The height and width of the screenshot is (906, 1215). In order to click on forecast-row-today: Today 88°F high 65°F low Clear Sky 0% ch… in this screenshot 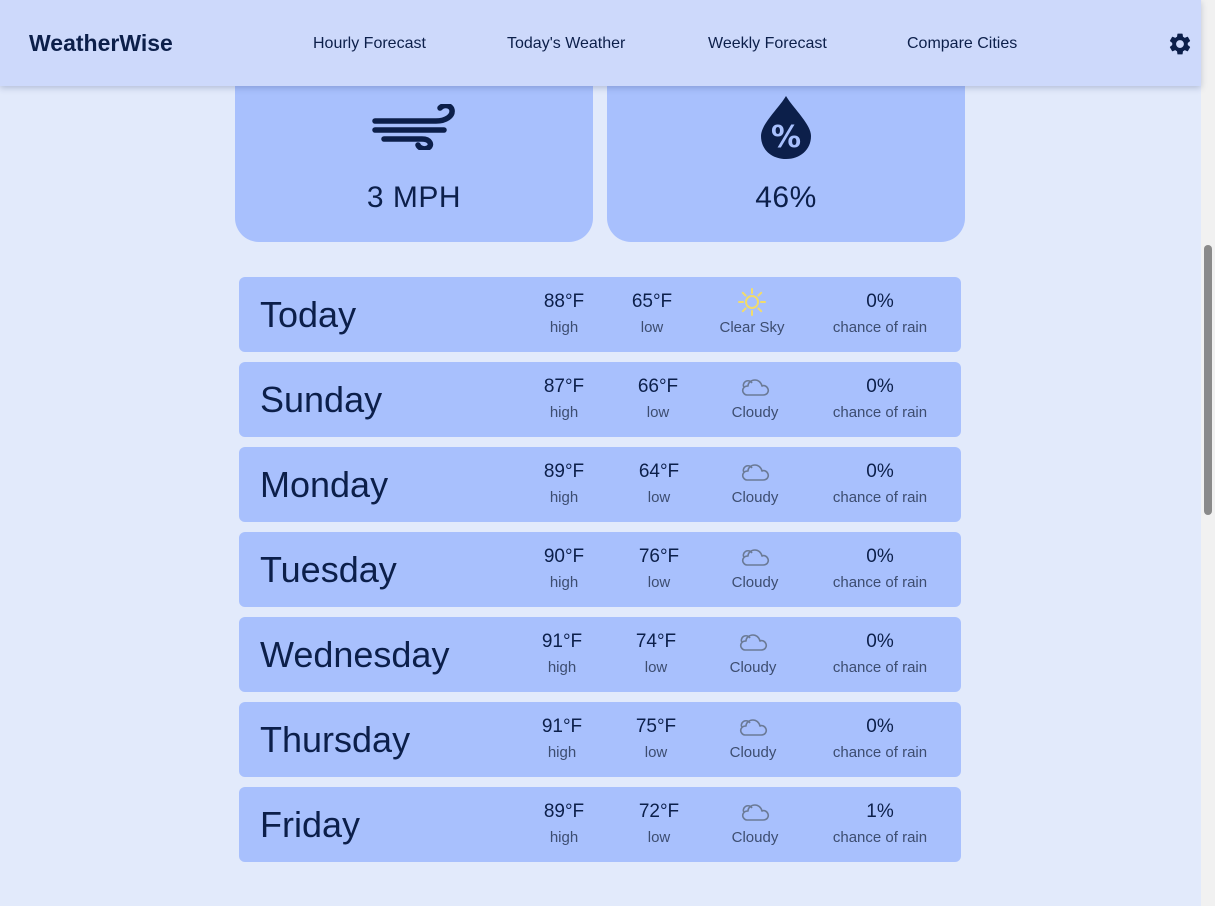, I will do `click(600, 314)`.